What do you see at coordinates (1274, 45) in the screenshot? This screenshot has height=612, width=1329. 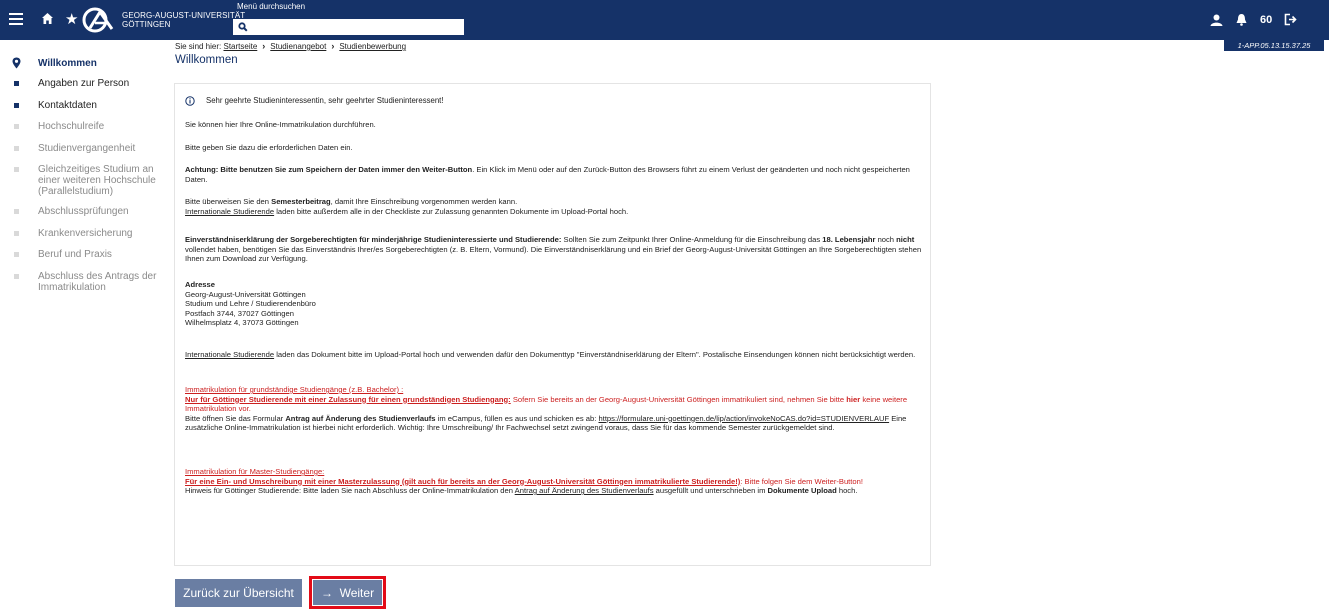 I see `server-id-label: 1-APP.05.13.15.37.25` at bounding box center [1274, 45].